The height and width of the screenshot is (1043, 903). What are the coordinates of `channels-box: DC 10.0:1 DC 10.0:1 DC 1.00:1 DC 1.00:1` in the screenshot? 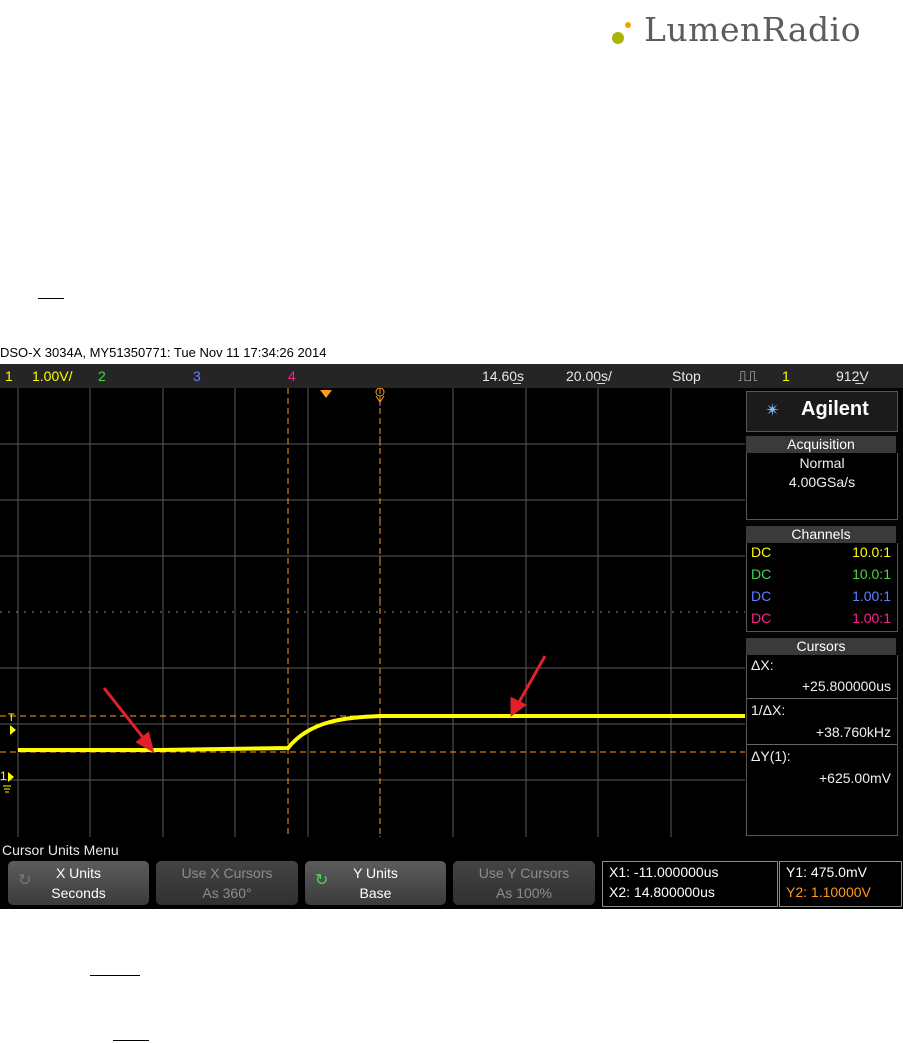 It's located at (822, 587).